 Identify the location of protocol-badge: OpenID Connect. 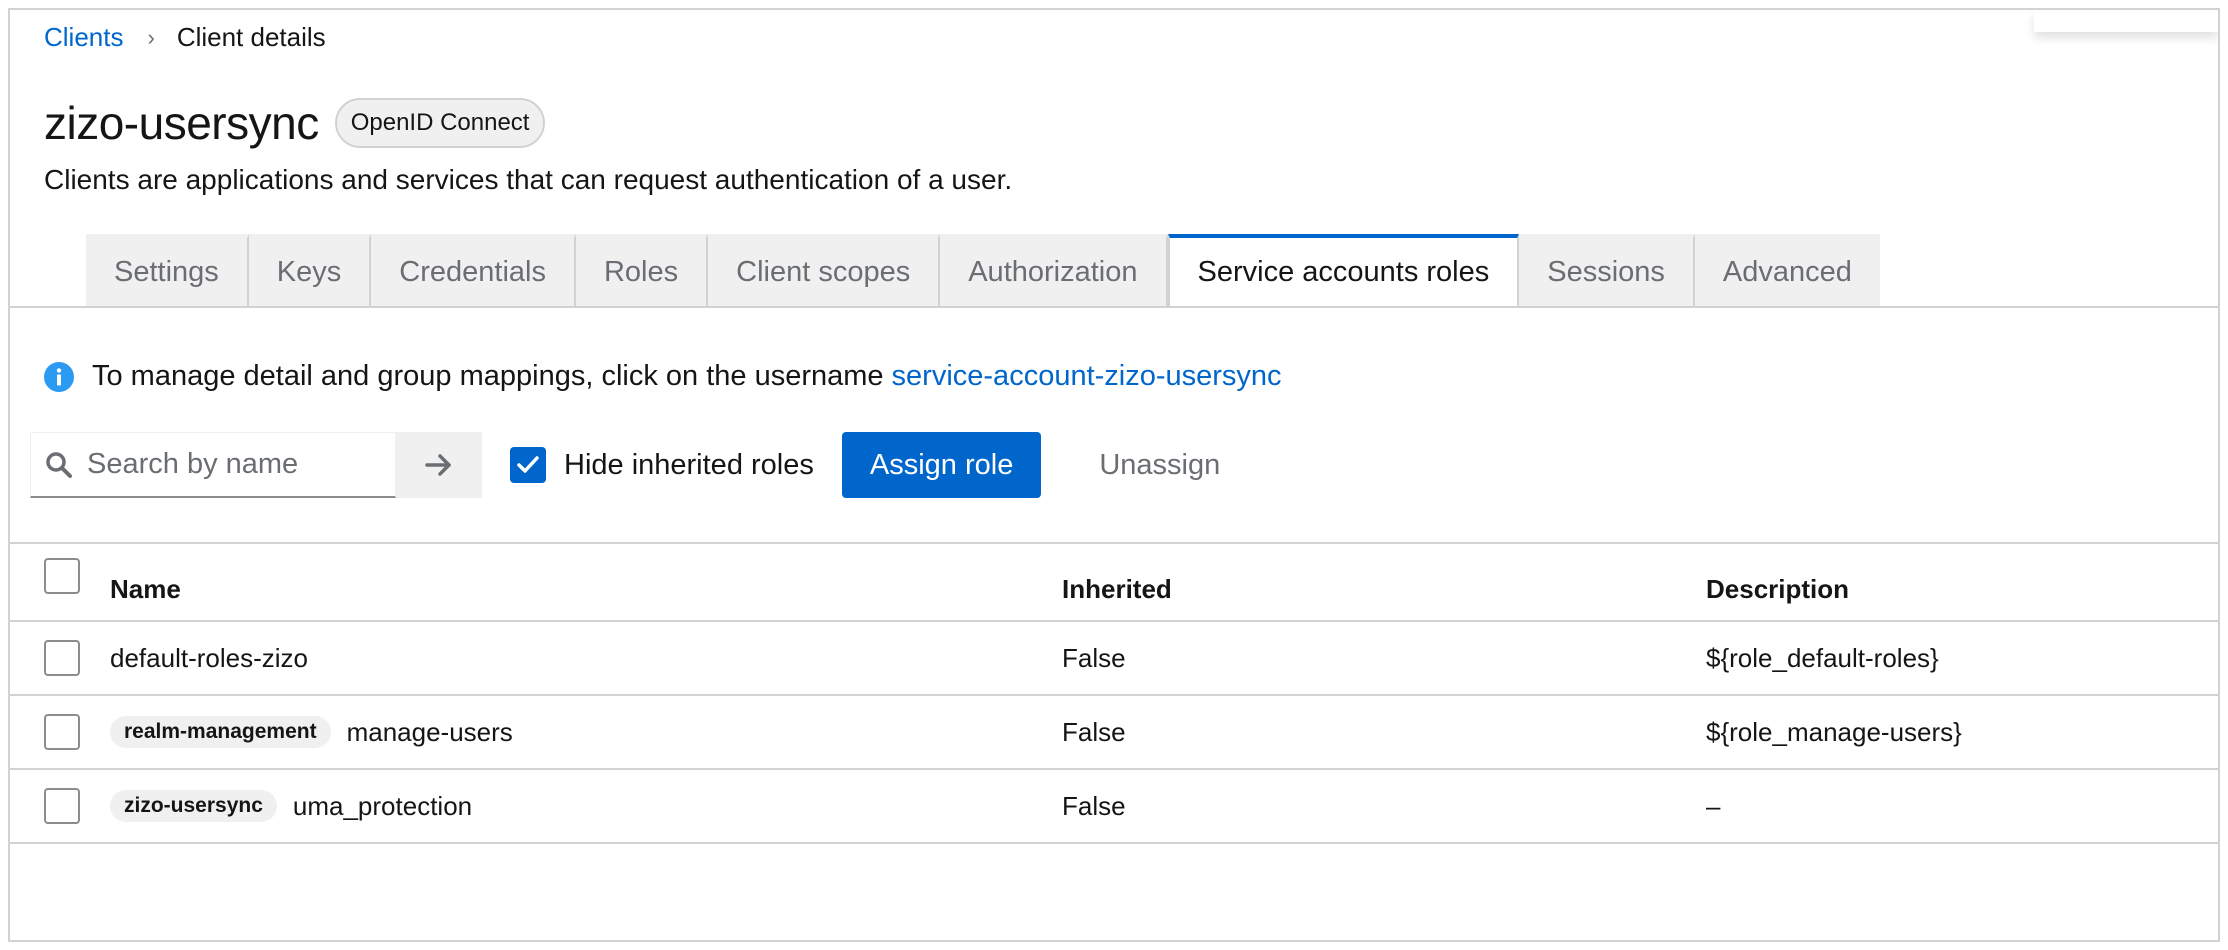
(440, 123).